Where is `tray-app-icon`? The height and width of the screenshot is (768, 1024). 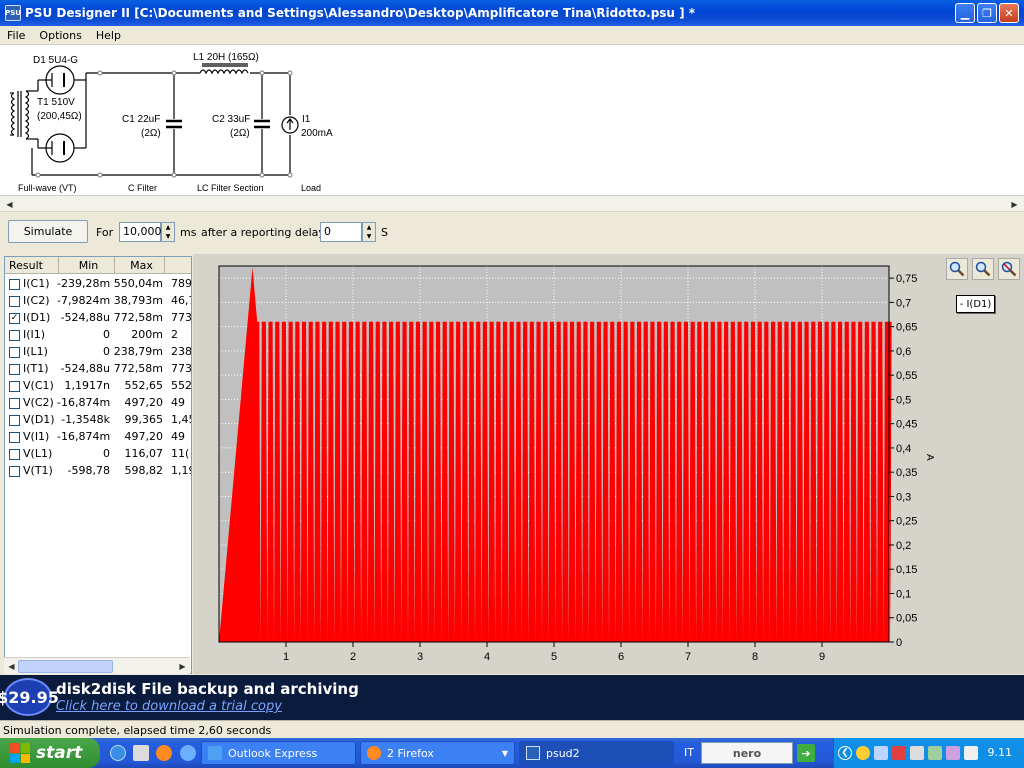
tray-app-icon is located at coordinates (953, 753).